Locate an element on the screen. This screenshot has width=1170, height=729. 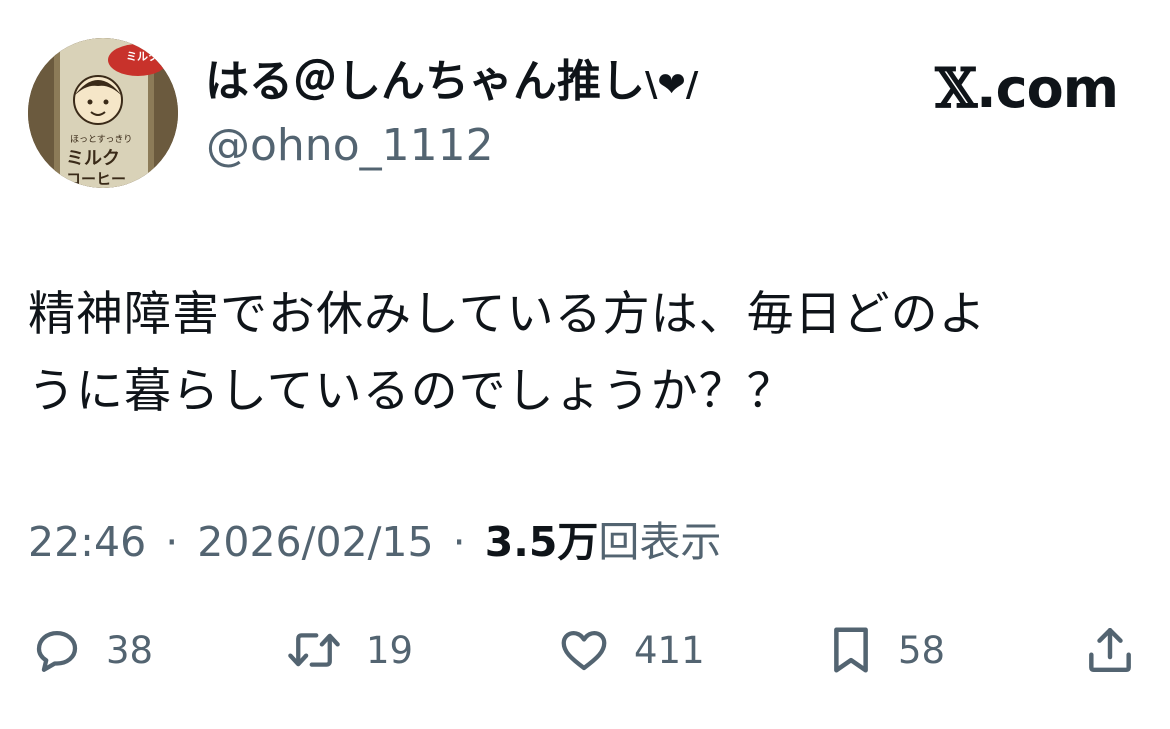
like-button: 411 is located at coordinates (630, 650).